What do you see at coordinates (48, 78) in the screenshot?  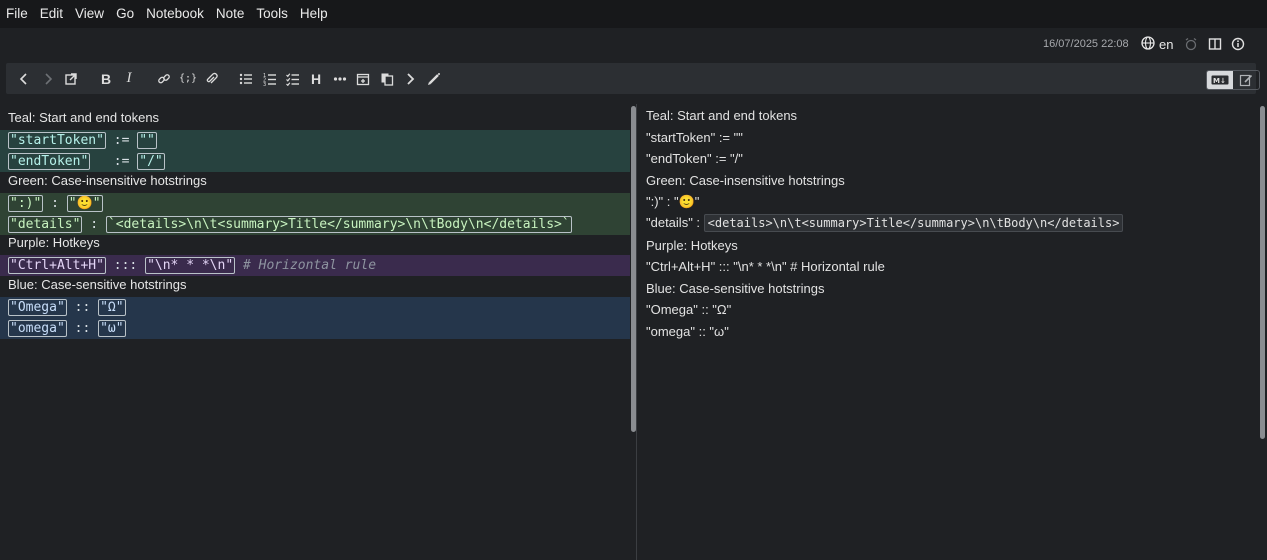 I see `forward-icon` at bounding box center [48, 78].